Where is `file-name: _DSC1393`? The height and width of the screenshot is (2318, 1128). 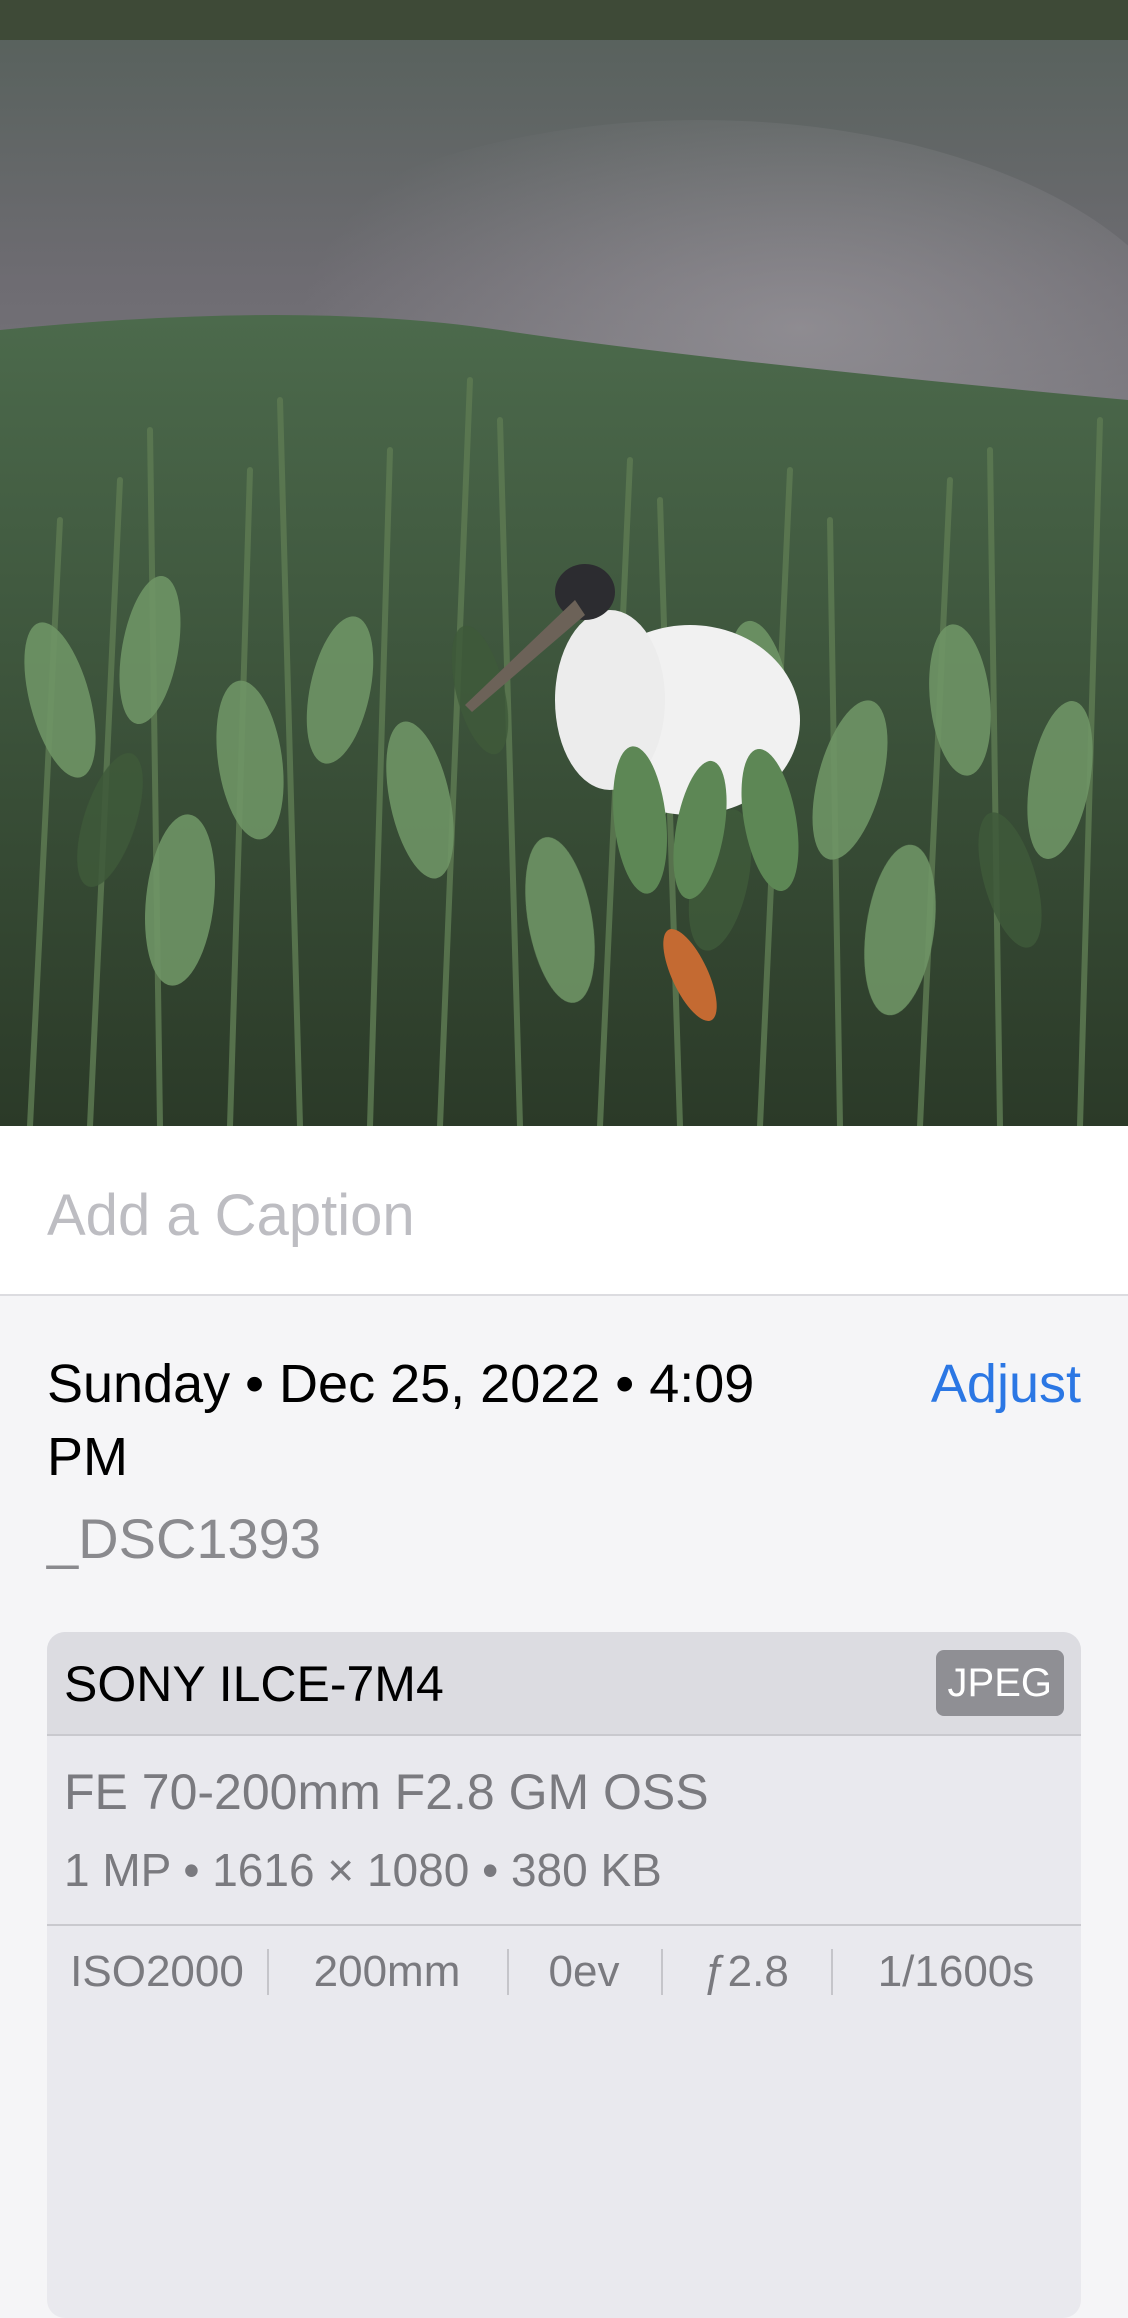
file-name: _DSC1393 is located at coordinates (184, 1538).